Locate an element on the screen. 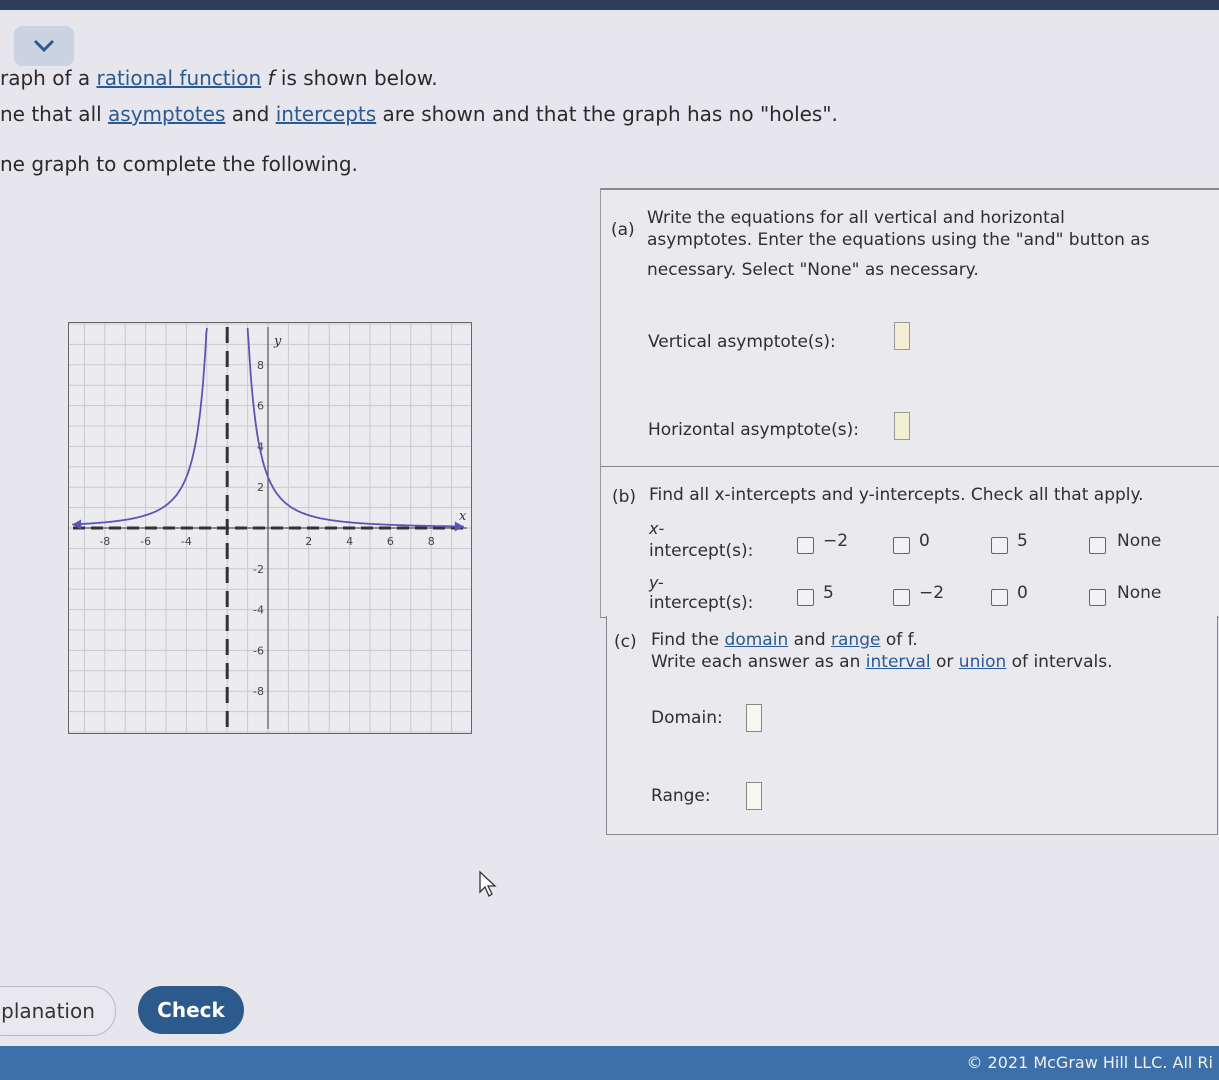  horizontal-asymptote-label: Horizontal asymptote(s): is located at coordinates (753, 430).